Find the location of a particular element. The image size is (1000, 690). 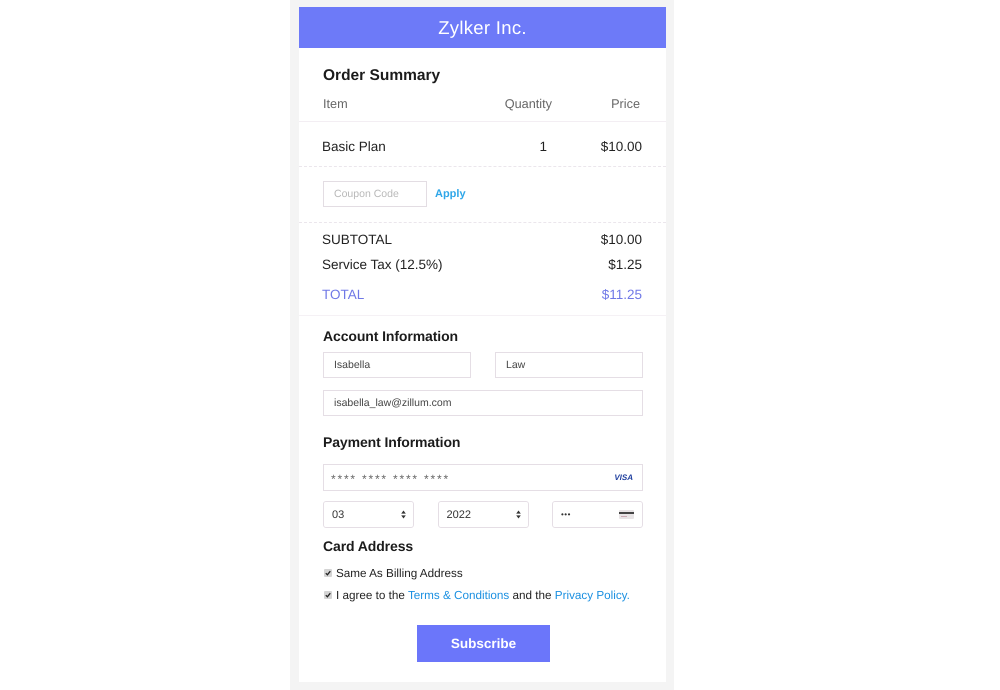

summary-amount: $10.00 is located at coordinates (621, 239).